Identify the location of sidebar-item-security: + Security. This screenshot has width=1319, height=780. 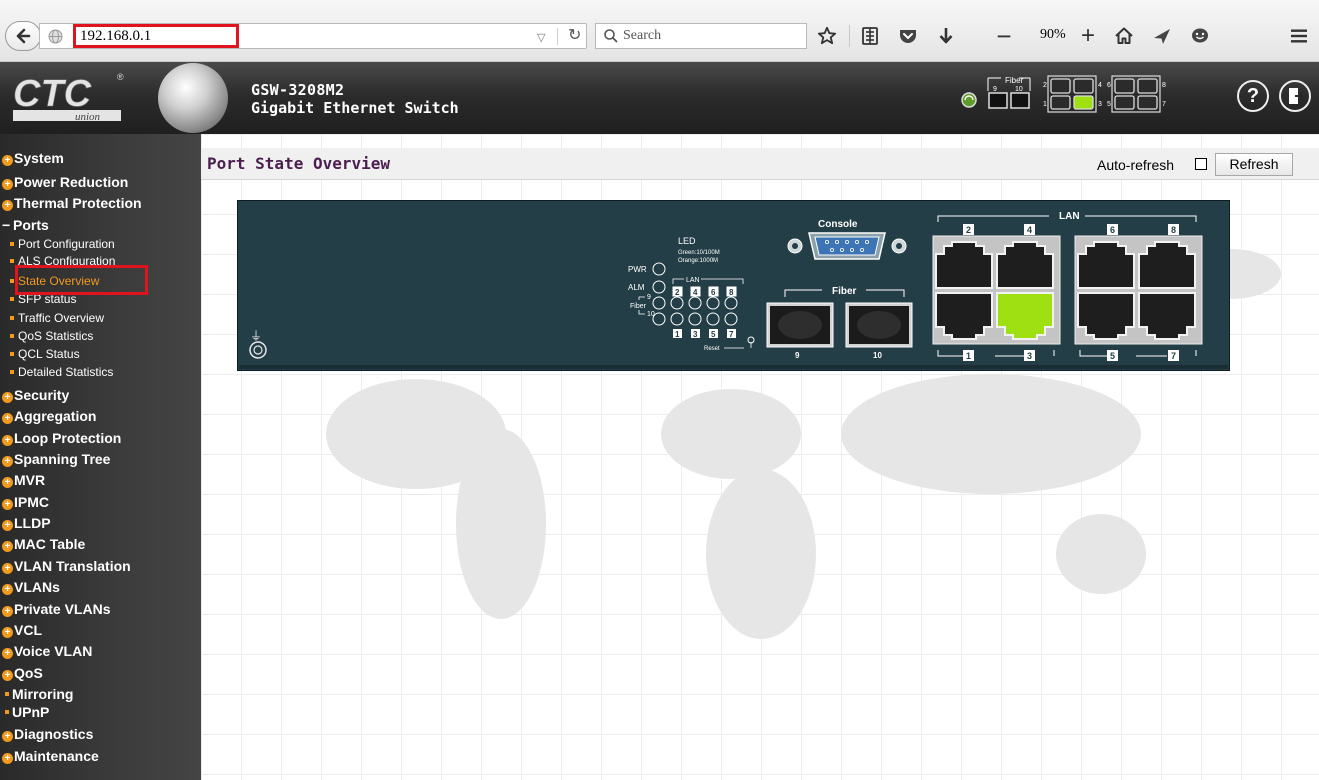
(100, 395).